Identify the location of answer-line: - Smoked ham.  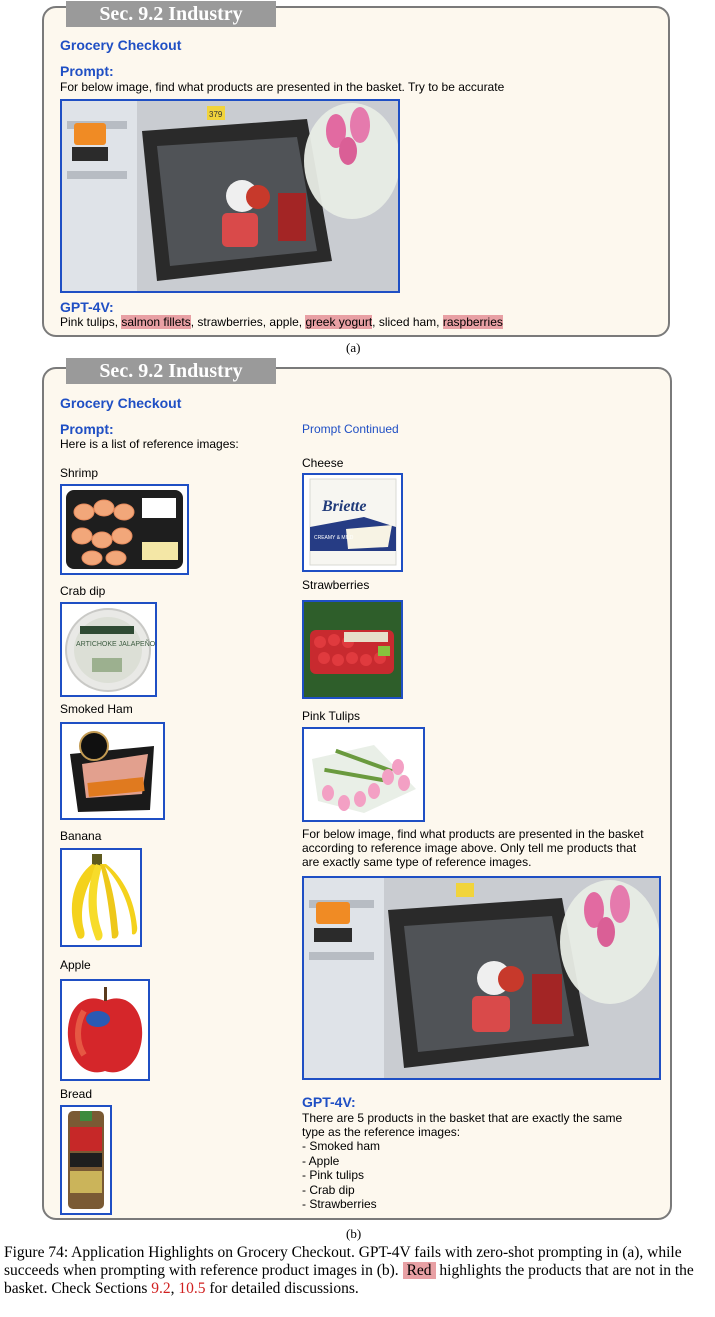
(341, 1146).